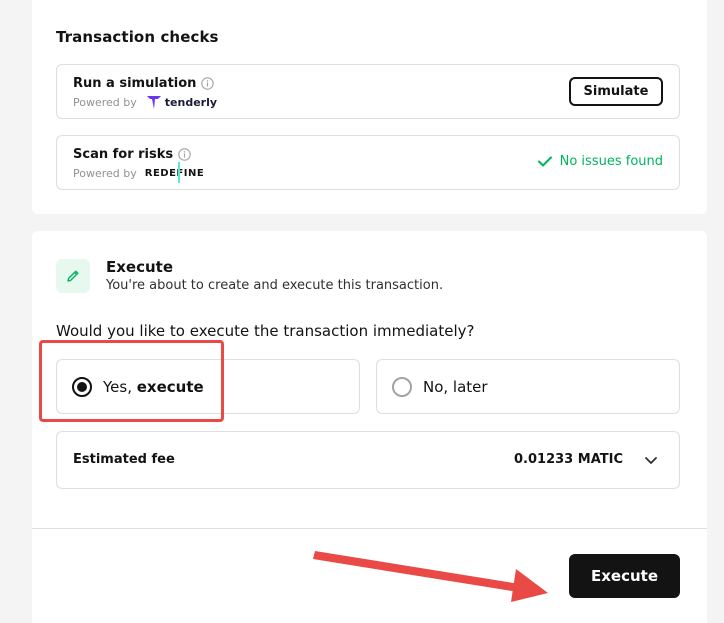 The image size is (724, 623). I want to click on redefine-logo: REDEFINE, so click(174, 172).